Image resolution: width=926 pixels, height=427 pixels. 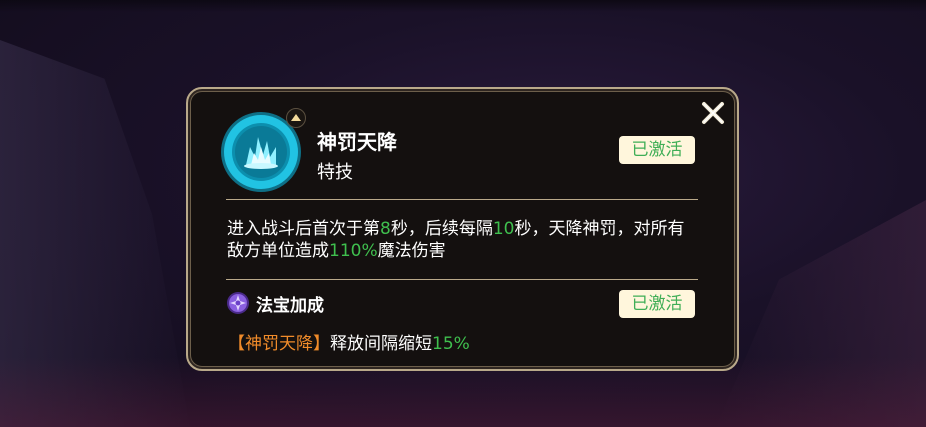 What do you see at coordinates (353, 251) in the screenshot?
I see `desc-damage: 110%` at bounding box center [353, 251].